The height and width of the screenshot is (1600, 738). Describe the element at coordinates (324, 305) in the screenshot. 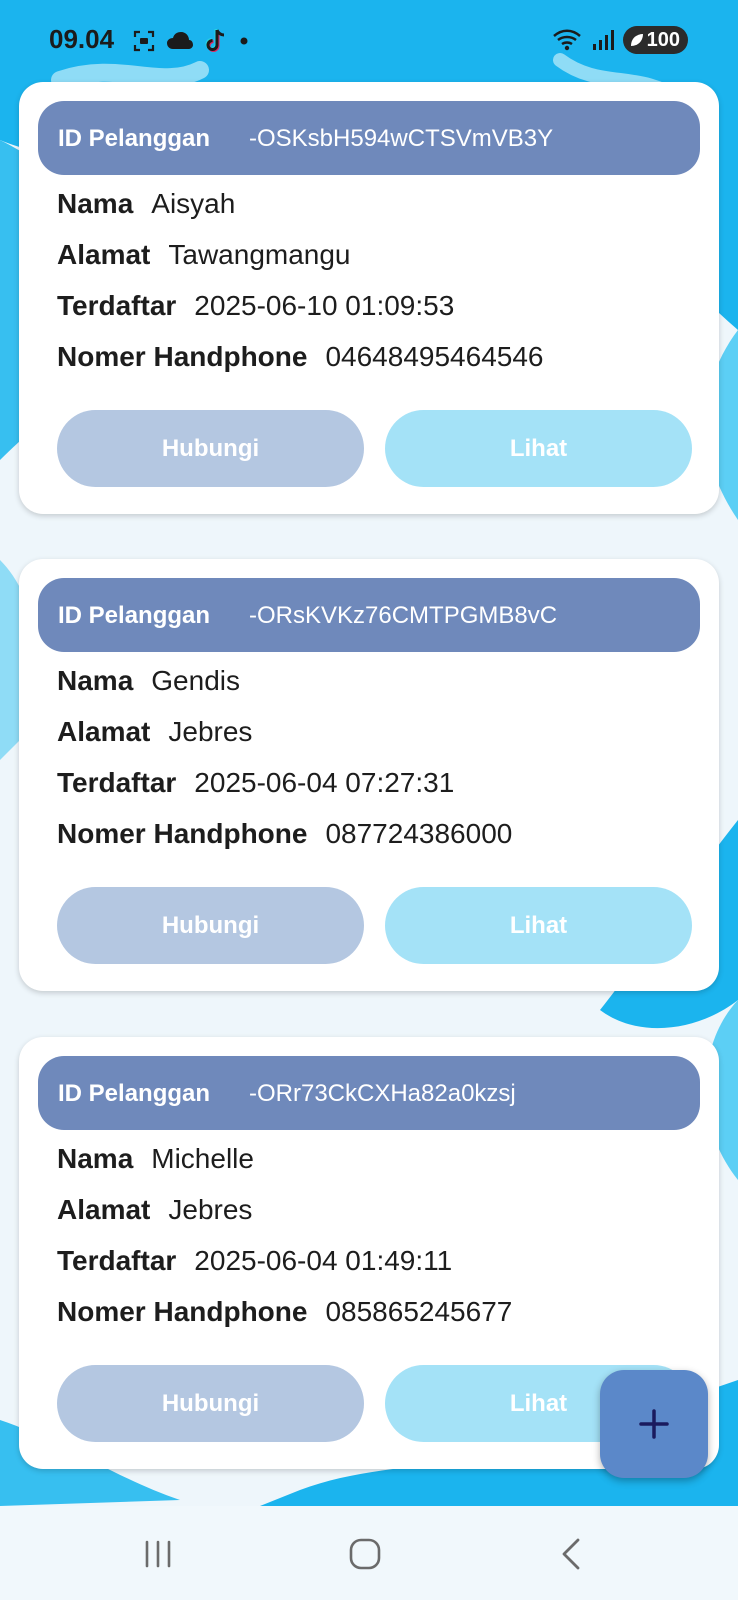

I see `registered-value: 2025-06-10 01:09:53` at that location.